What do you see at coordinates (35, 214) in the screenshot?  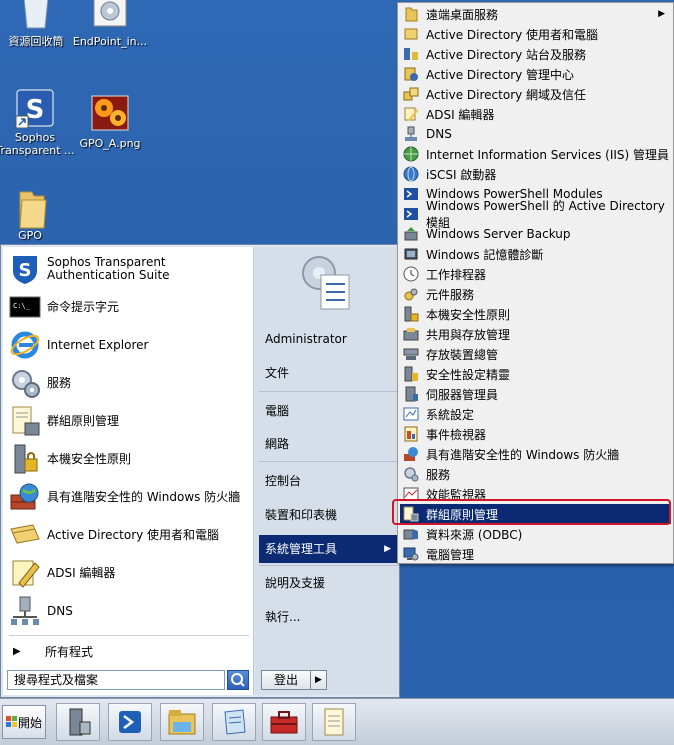 I see `desktop-icon-gpo-folder: GPO` at bounding box center [35, 214].